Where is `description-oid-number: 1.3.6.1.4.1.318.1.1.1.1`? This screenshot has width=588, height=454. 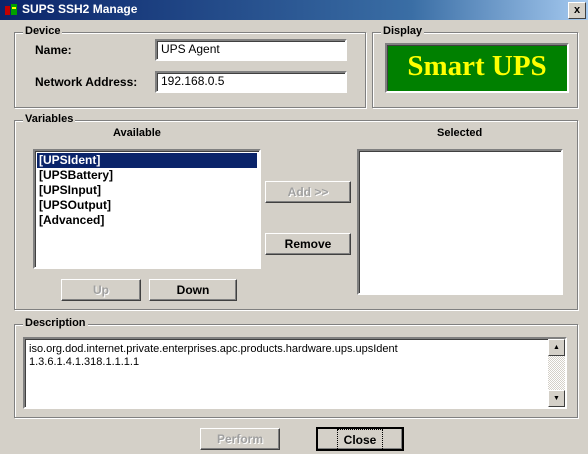 description-oid-number: 1.3.6.1.4.1.318.1.1.1.1 is located at coordinates (84, 362).